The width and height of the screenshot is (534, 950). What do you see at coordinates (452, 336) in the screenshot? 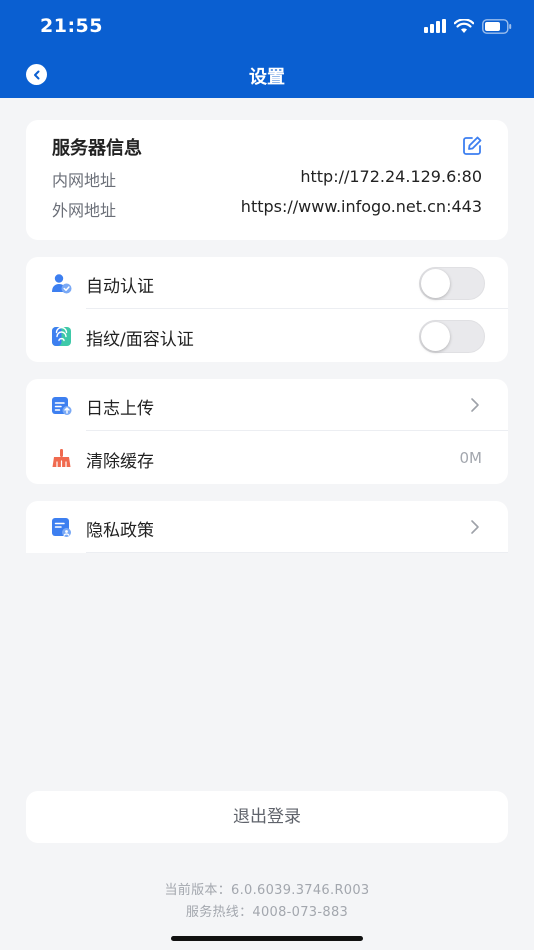
I see `biometric-auth-toggle` at bounding box center [452, 336].